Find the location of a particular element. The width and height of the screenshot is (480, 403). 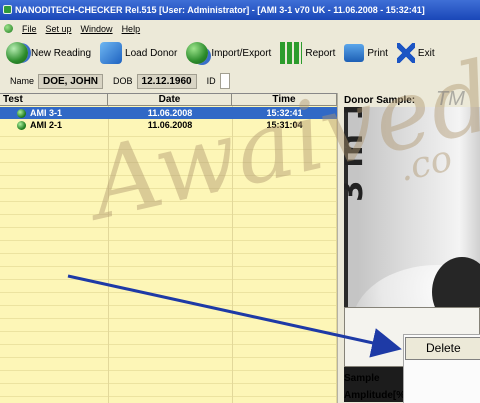

report-button: Report is located at coordinates (307, 53).